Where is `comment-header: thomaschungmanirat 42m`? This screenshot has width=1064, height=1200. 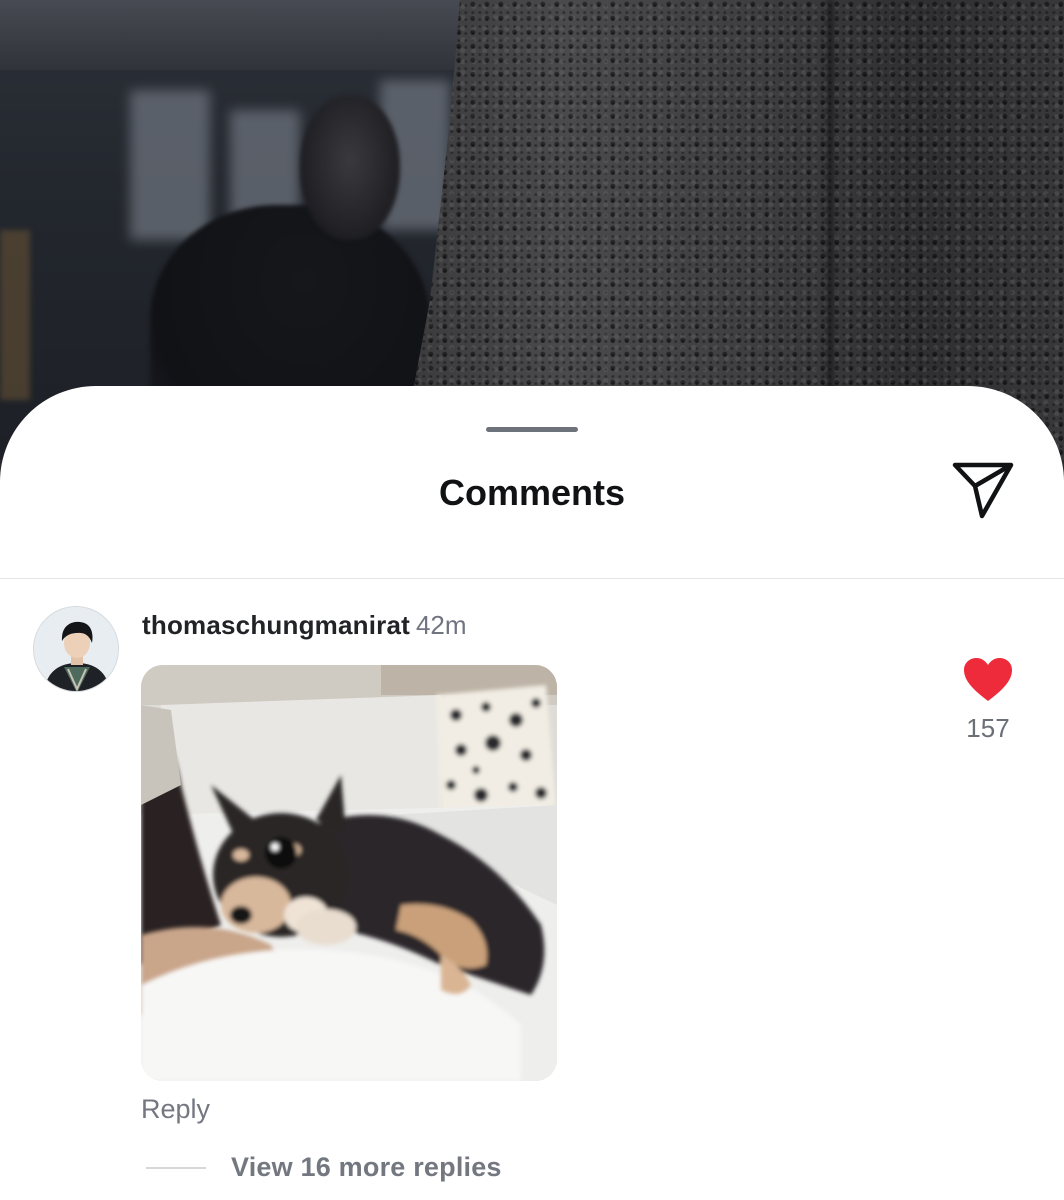 comment-header: thomaschungmanirat 42m is located at coordinates (304, 625).